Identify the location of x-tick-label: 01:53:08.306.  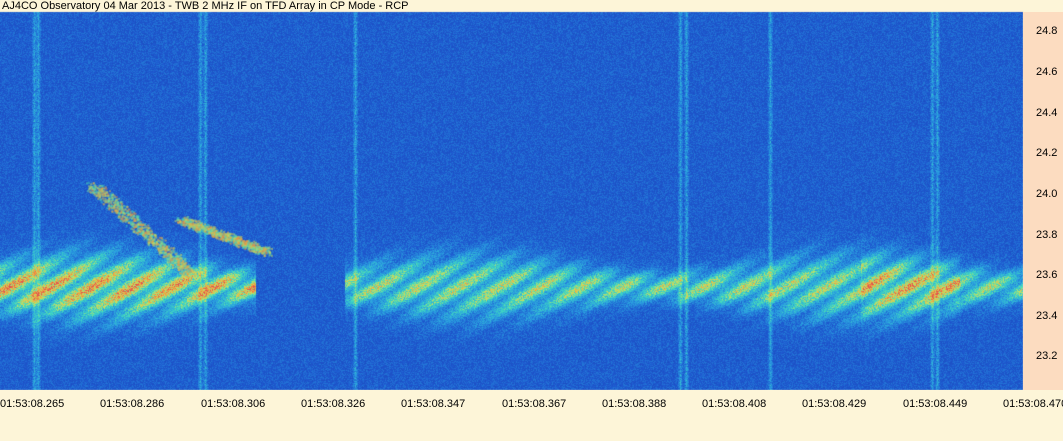
(233, 404).